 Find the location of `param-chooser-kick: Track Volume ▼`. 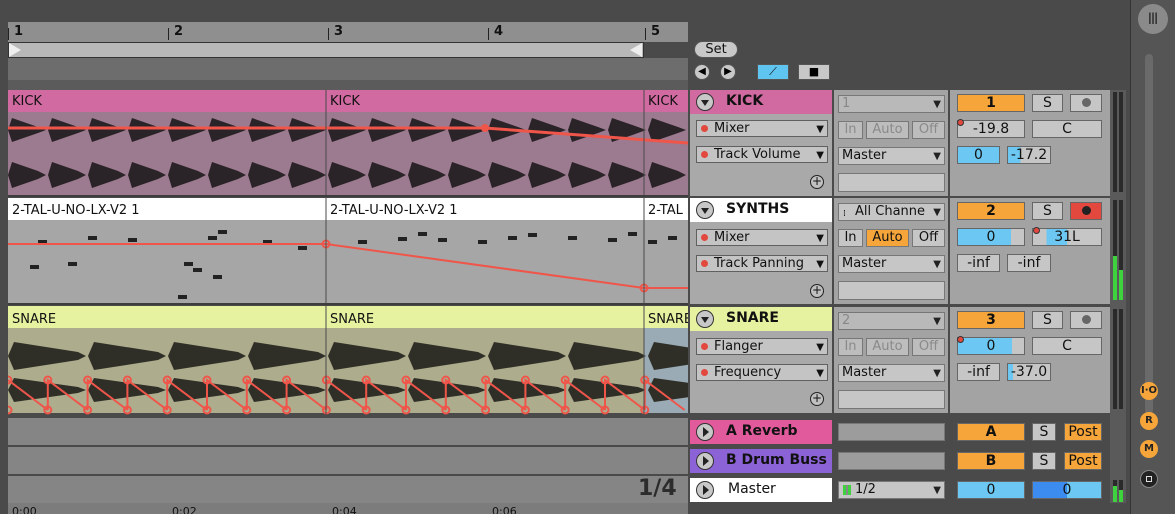

param-chooser-kick: Track Volume ▼ is located at coordinates (762, 154).